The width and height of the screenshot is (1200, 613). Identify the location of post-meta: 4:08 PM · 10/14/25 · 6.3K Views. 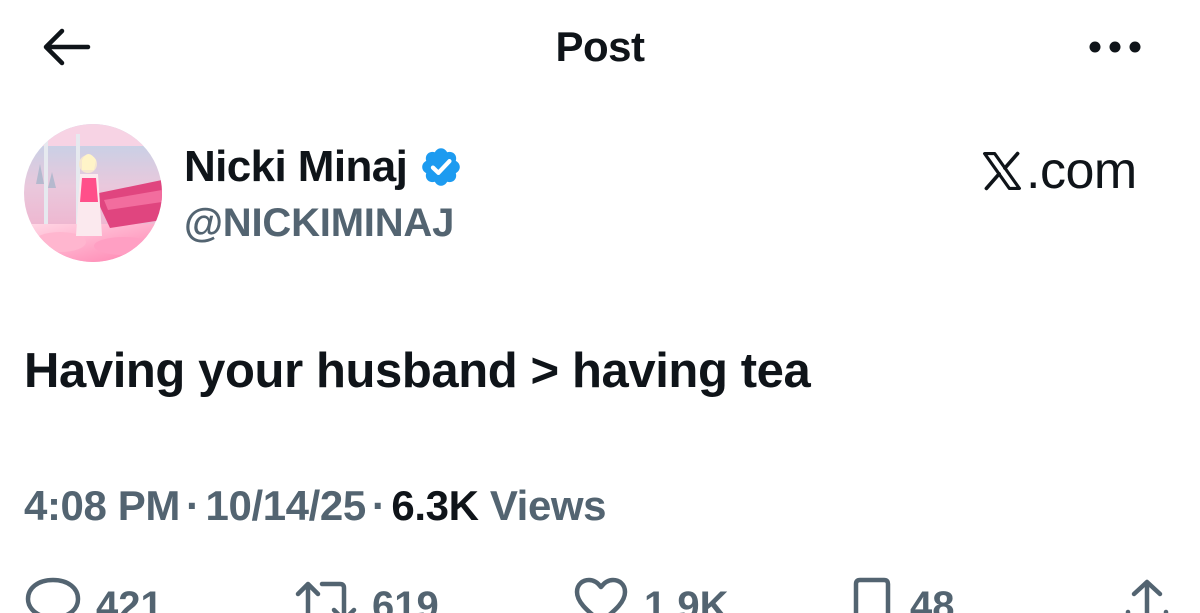
(315, 506).